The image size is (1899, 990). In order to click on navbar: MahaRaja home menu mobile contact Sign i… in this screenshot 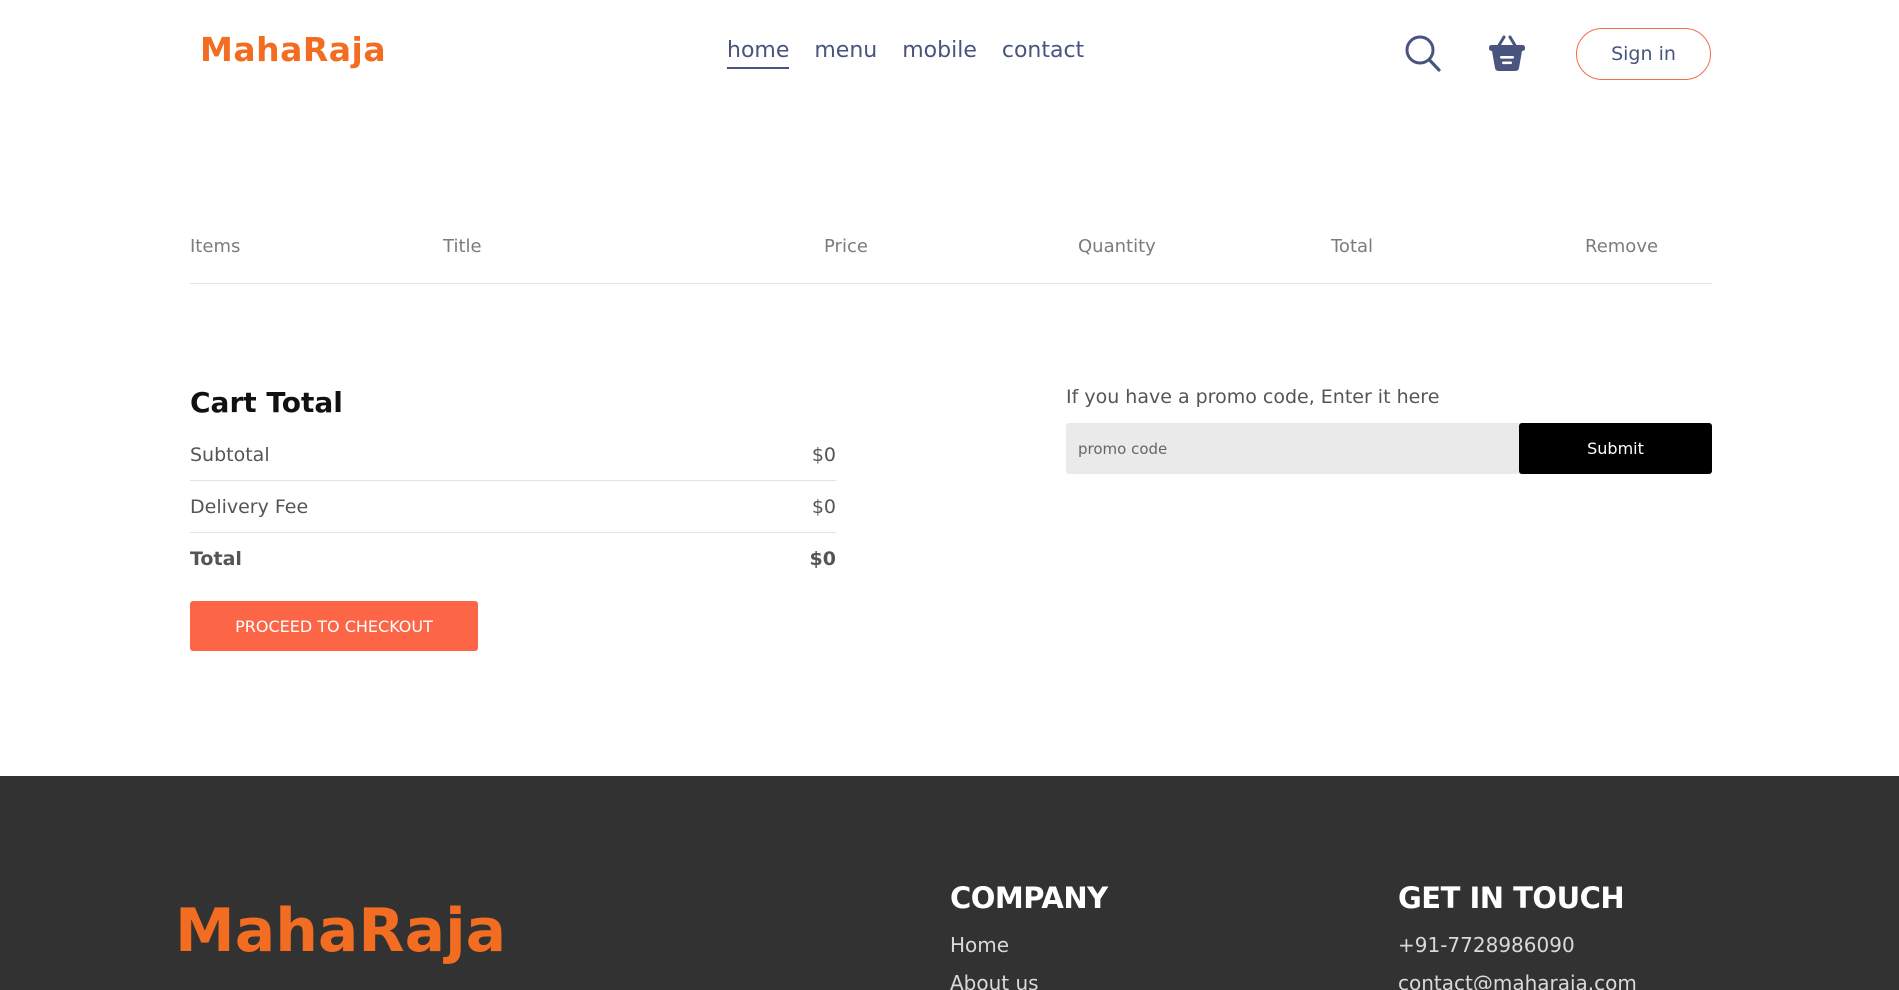, I will do `click(949, 55)`.